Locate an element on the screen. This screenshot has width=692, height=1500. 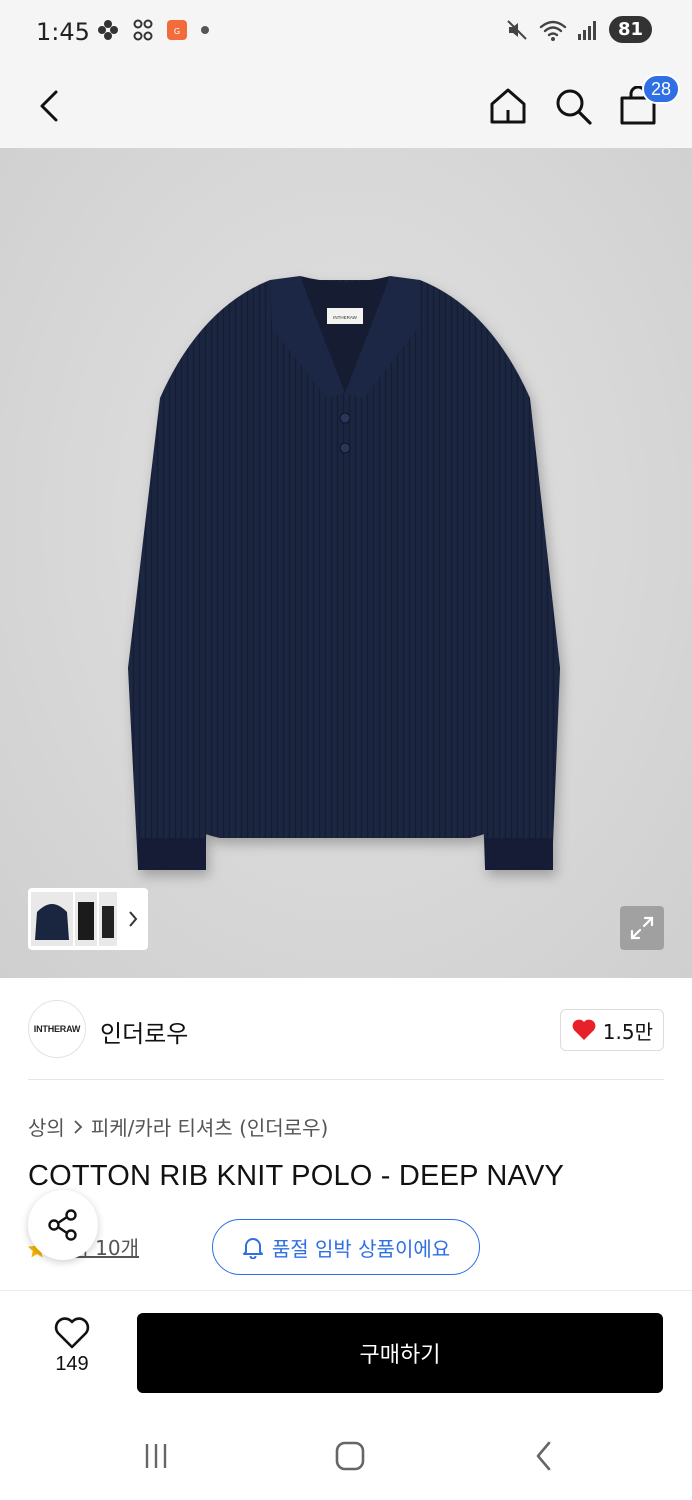
home-button is located at coordinates (508, 106).